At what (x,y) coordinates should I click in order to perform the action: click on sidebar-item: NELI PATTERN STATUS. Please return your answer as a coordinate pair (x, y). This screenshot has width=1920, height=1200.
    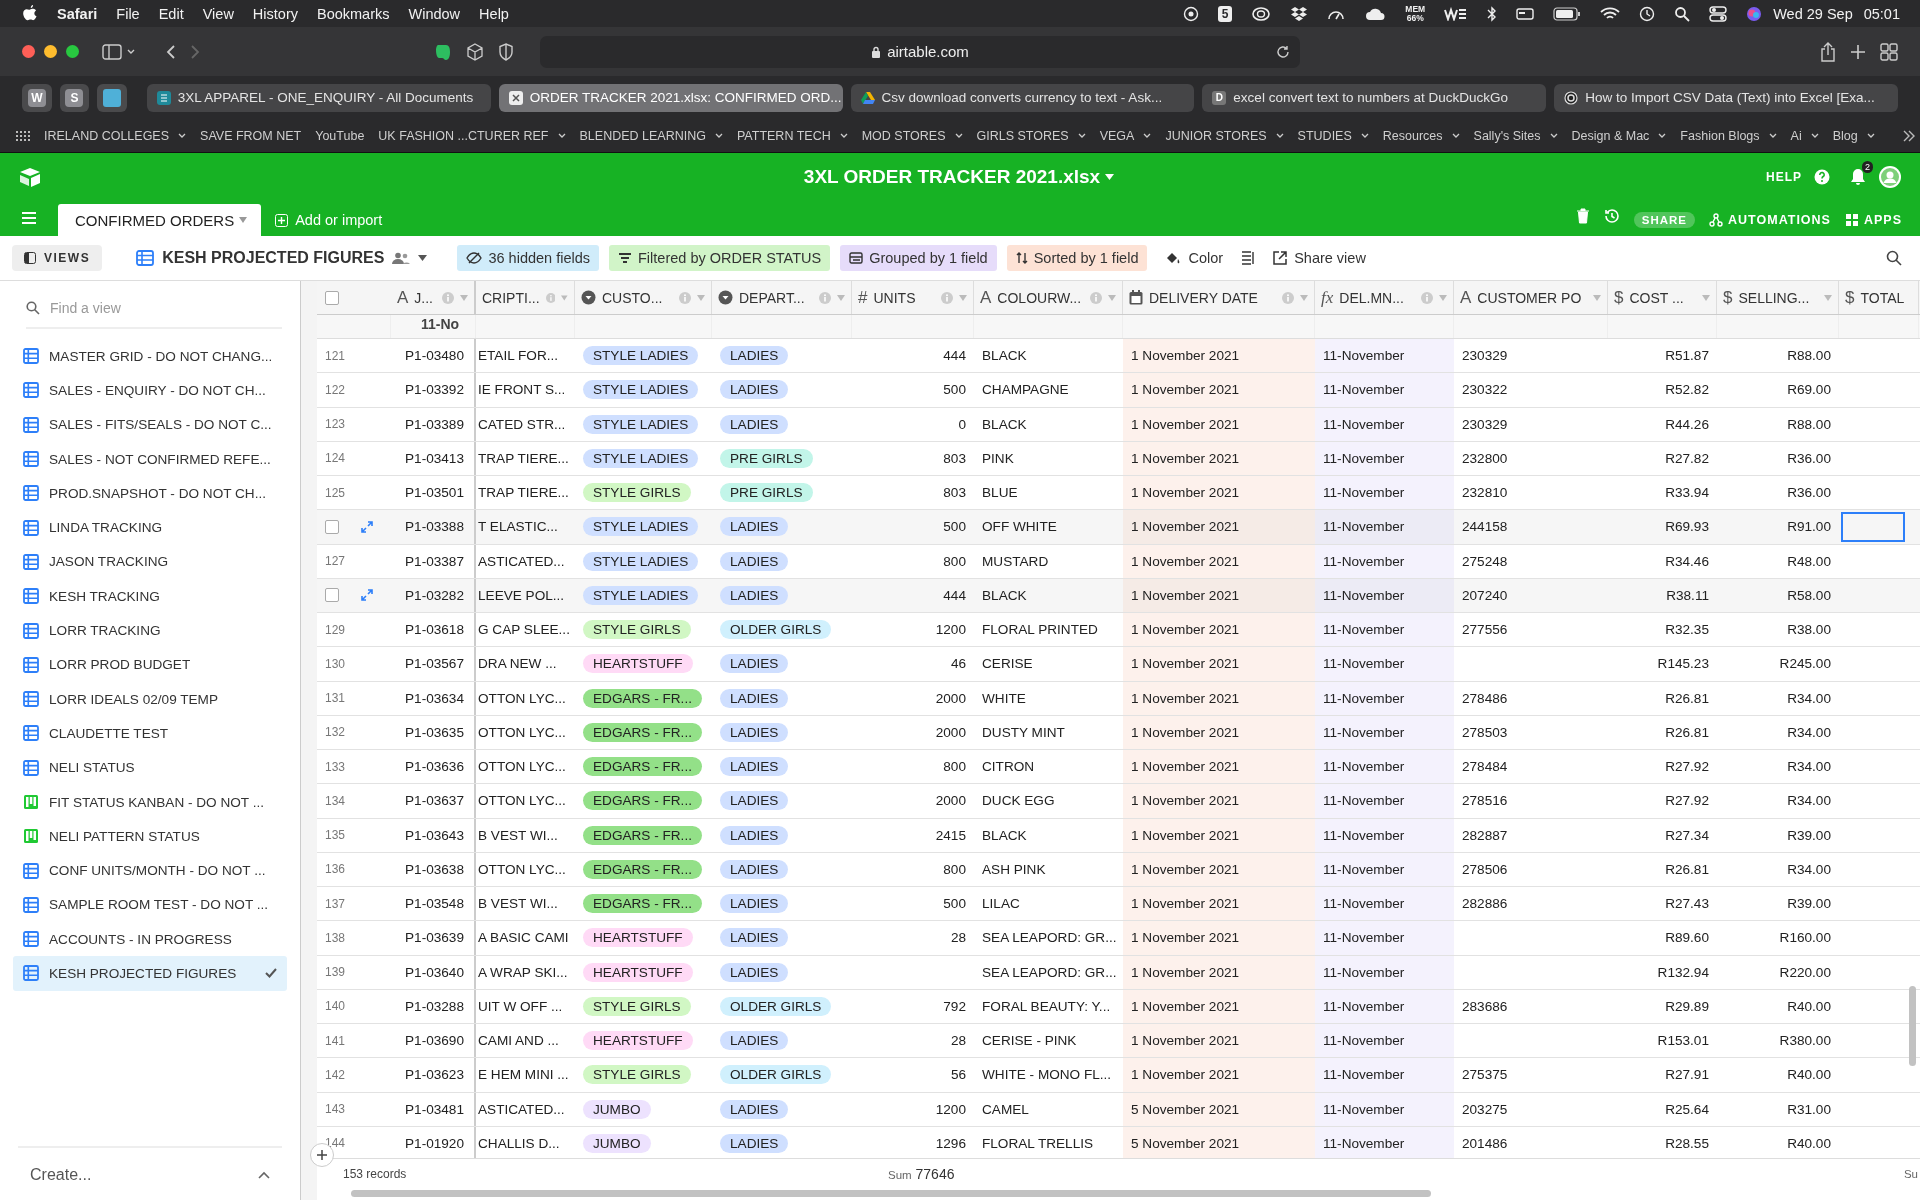
    Looking at the image, I should click on (150, 836).